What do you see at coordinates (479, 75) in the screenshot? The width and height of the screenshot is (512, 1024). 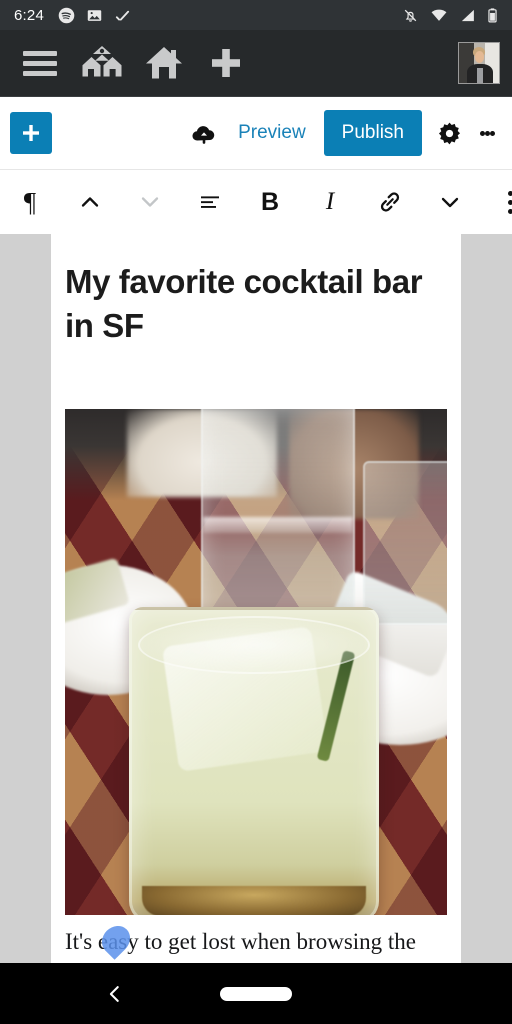 I see `avatar-shirt` at bounding box center [479, 75].